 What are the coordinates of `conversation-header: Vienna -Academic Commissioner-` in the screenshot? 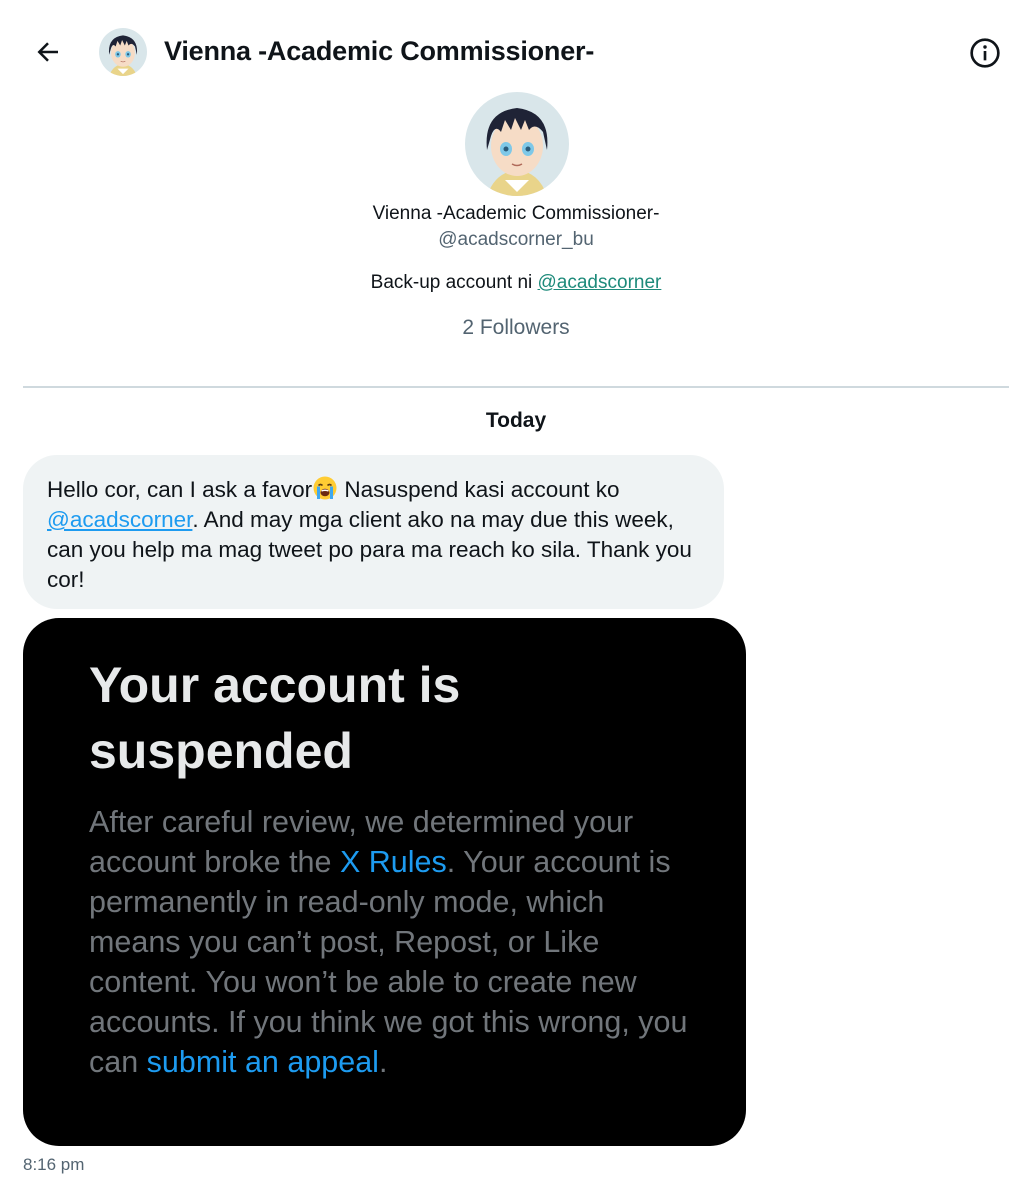 It's located at (516, 52).